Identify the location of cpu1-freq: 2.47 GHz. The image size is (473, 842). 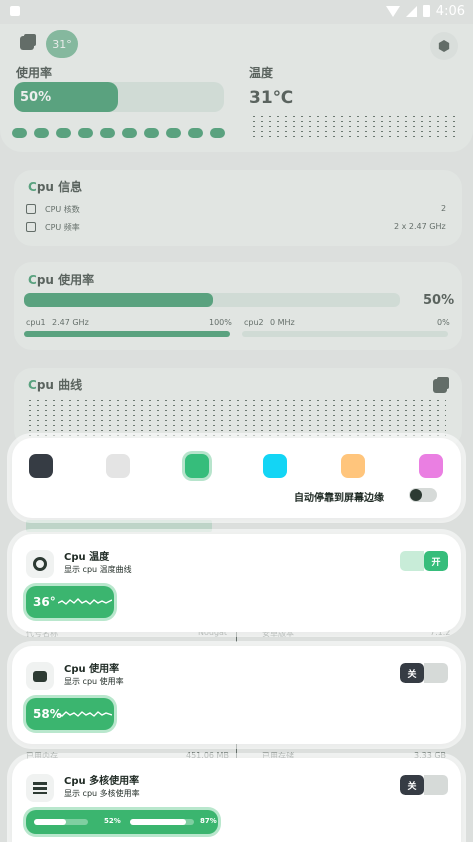
(70, 322).